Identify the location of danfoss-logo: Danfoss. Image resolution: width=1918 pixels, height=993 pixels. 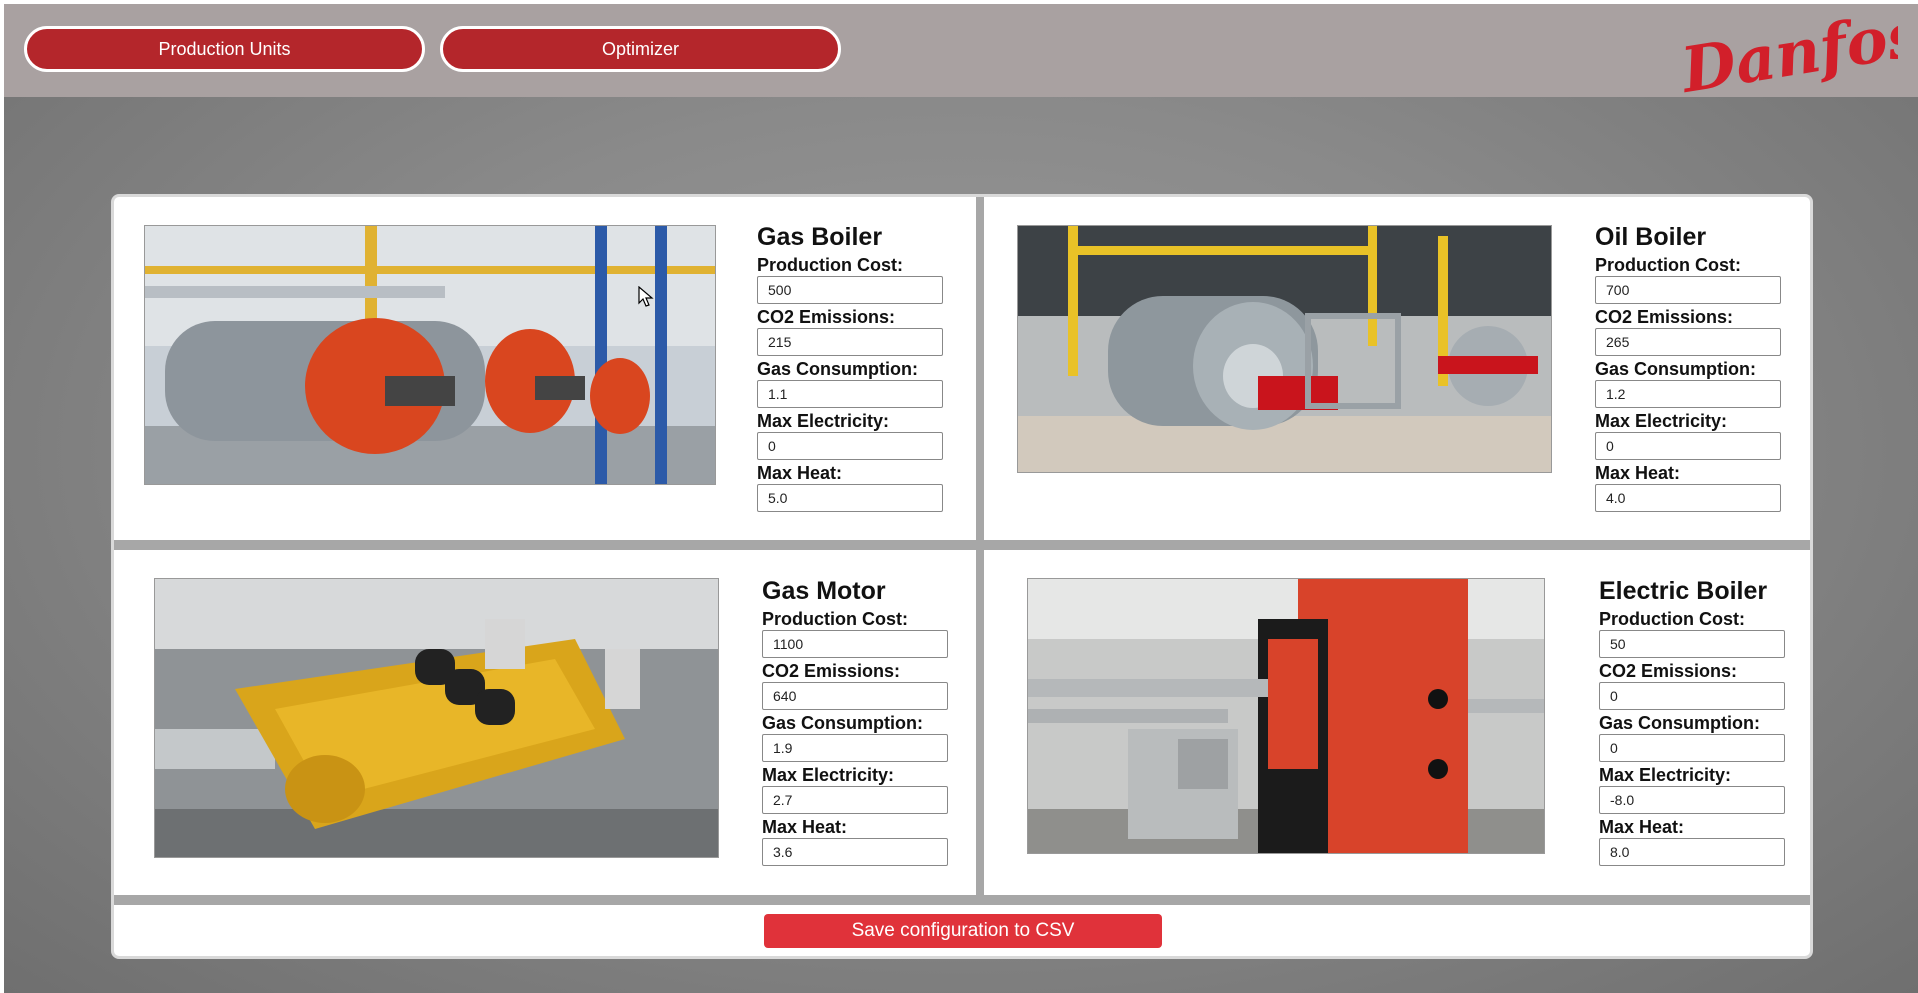
(1787, 54).